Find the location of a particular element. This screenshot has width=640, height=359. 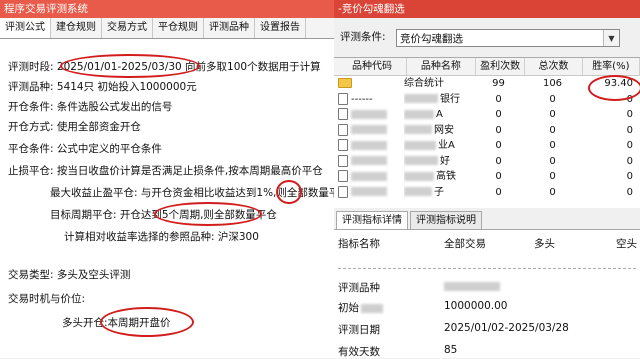

cell-name: A is located at coordinates (439, 115).